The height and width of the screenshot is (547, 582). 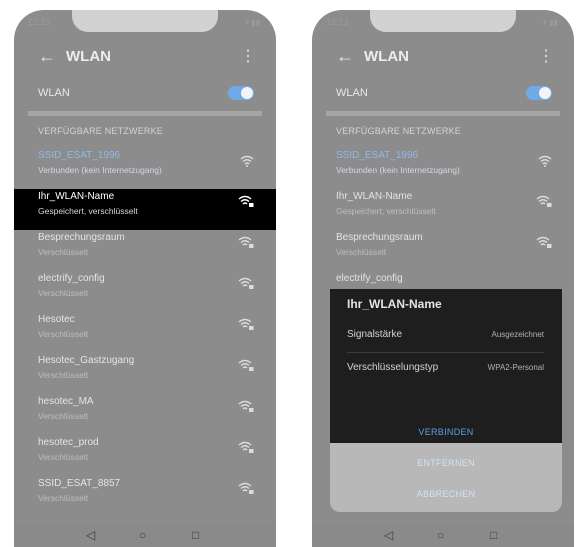 What do you see at coordinates (445, 370) in the screenshot?
I see `encryption-row: Verschlüsselungstyp WPA2-Personal` at bounding box center [445, 370].